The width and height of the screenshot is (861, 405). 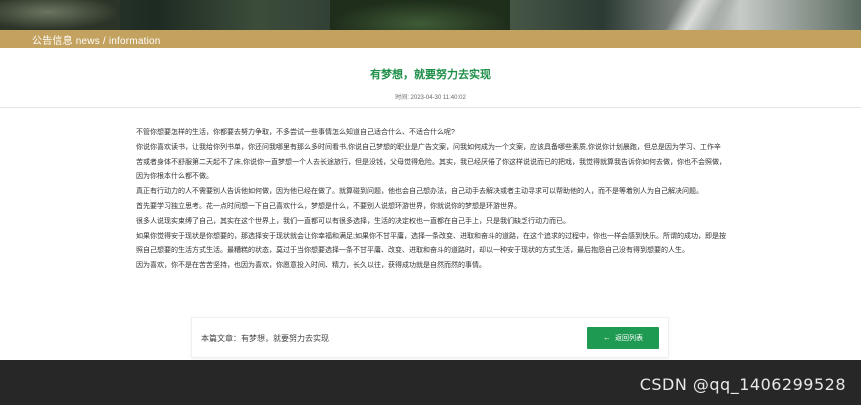 What do you see at coordinates (430, 75) in the screenshot?
I see `article-title: 有梦想，就要努力去实现` at bounding box center [430, 75].